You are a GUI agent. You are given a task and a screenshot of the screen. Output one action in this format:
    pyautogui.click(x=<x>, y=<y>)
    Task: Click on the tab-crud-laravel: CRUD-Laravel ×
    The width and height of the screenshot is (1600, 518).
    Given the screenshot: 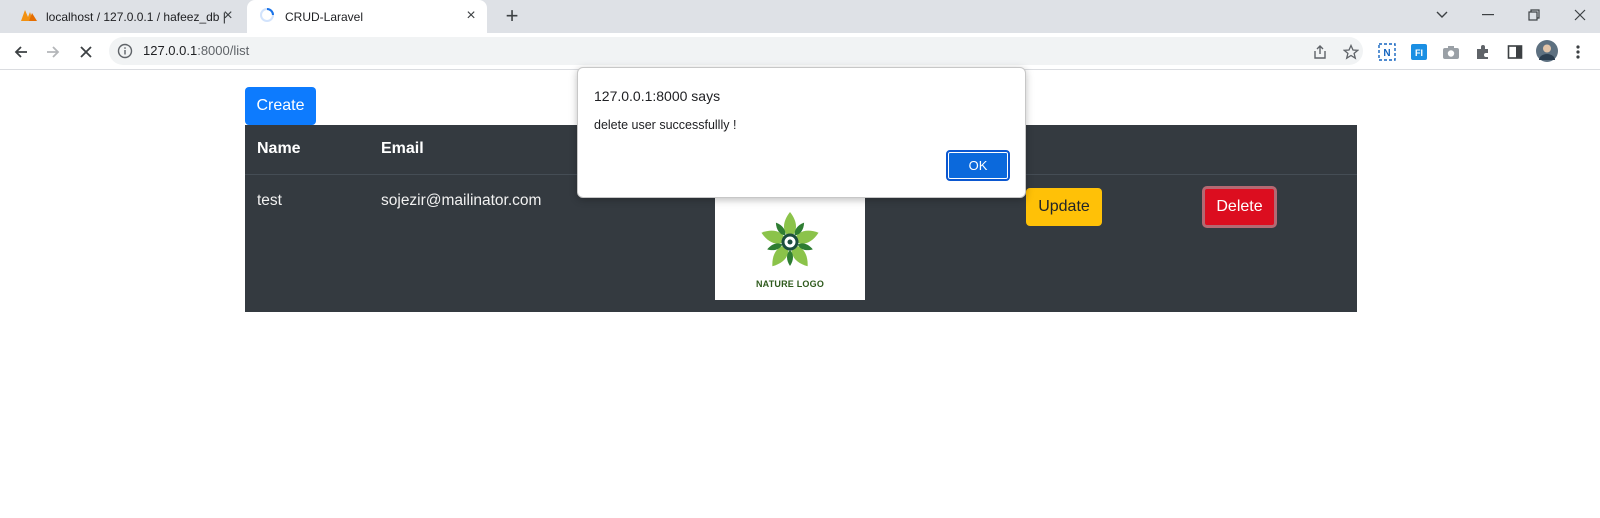 What is the action you would take?
    pyautogui.click(x=367, y=16)
    